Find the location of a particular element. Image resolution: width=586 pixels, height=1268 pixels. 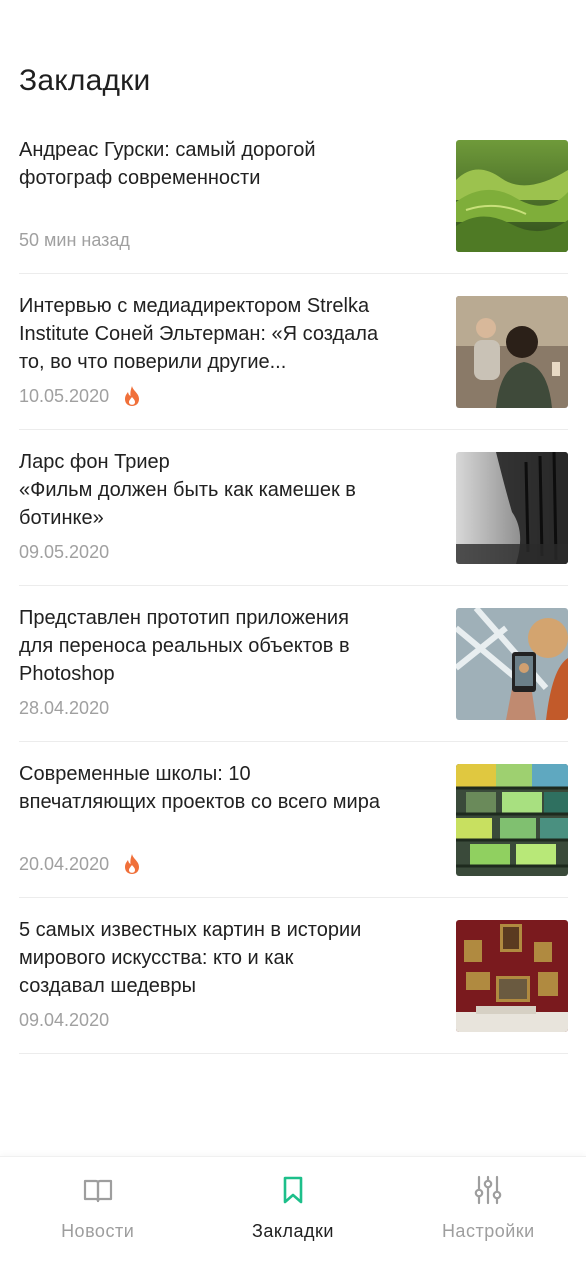

nav-tab-news: Новости is located at coordinates (97, 1212).